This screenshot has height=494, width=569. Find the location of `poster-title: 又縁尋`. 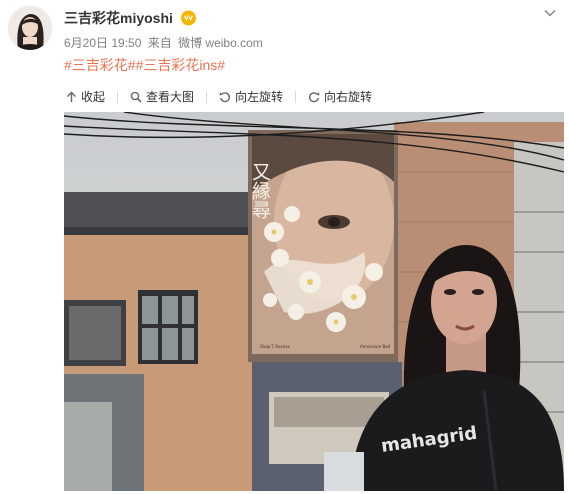

poster-title: 又縁尋 is located at coordinates (260, 190).